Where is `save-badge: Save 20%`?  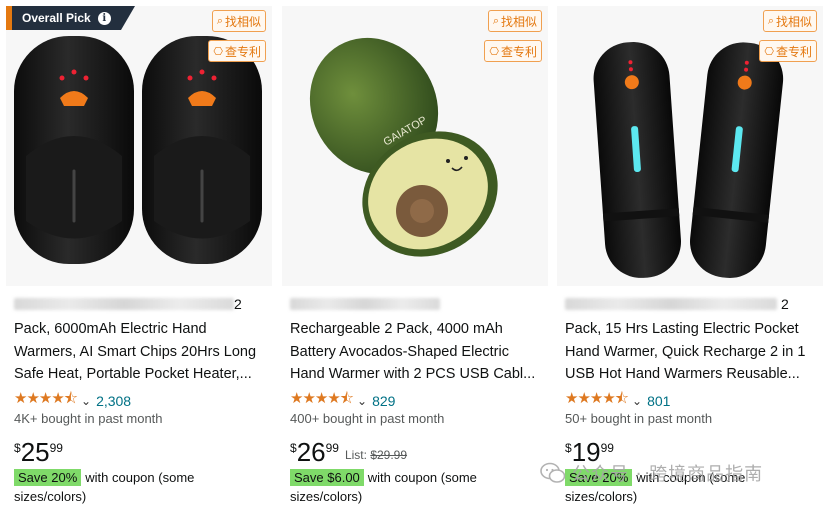
save-badge: Save 20% is located at coordinates (48, 477).